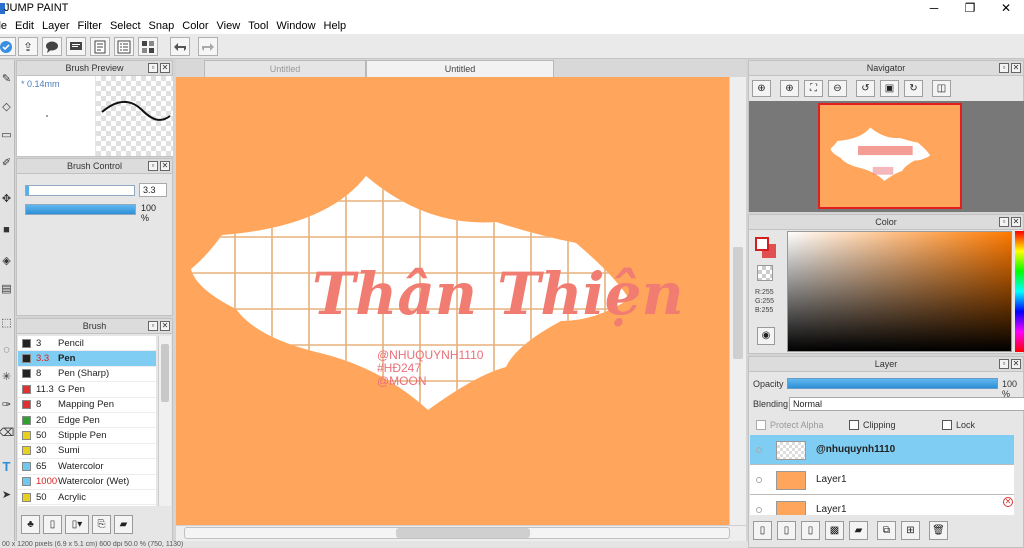 The height and width of the screenshot is (548, 1024). What do you see at coordinates (24, 26) in the screenshot?
I see `menu-edit: Edit` at bounding box center [24, 26].